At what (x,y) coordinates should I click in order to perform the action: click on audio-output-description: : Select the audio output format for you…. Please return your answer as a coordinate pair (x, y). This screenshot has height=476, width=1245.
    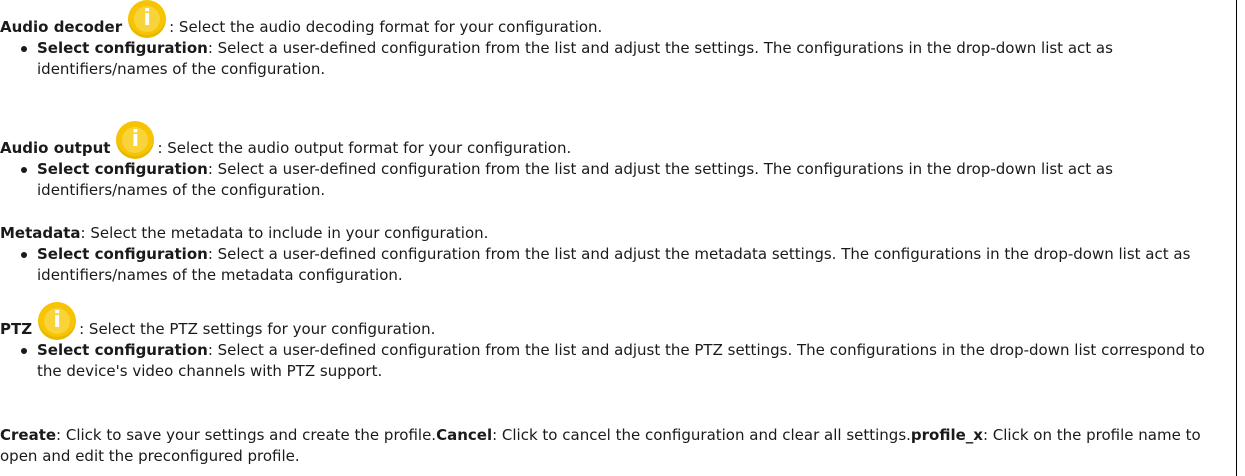
    Looking at the image, I should click on (364, 148).